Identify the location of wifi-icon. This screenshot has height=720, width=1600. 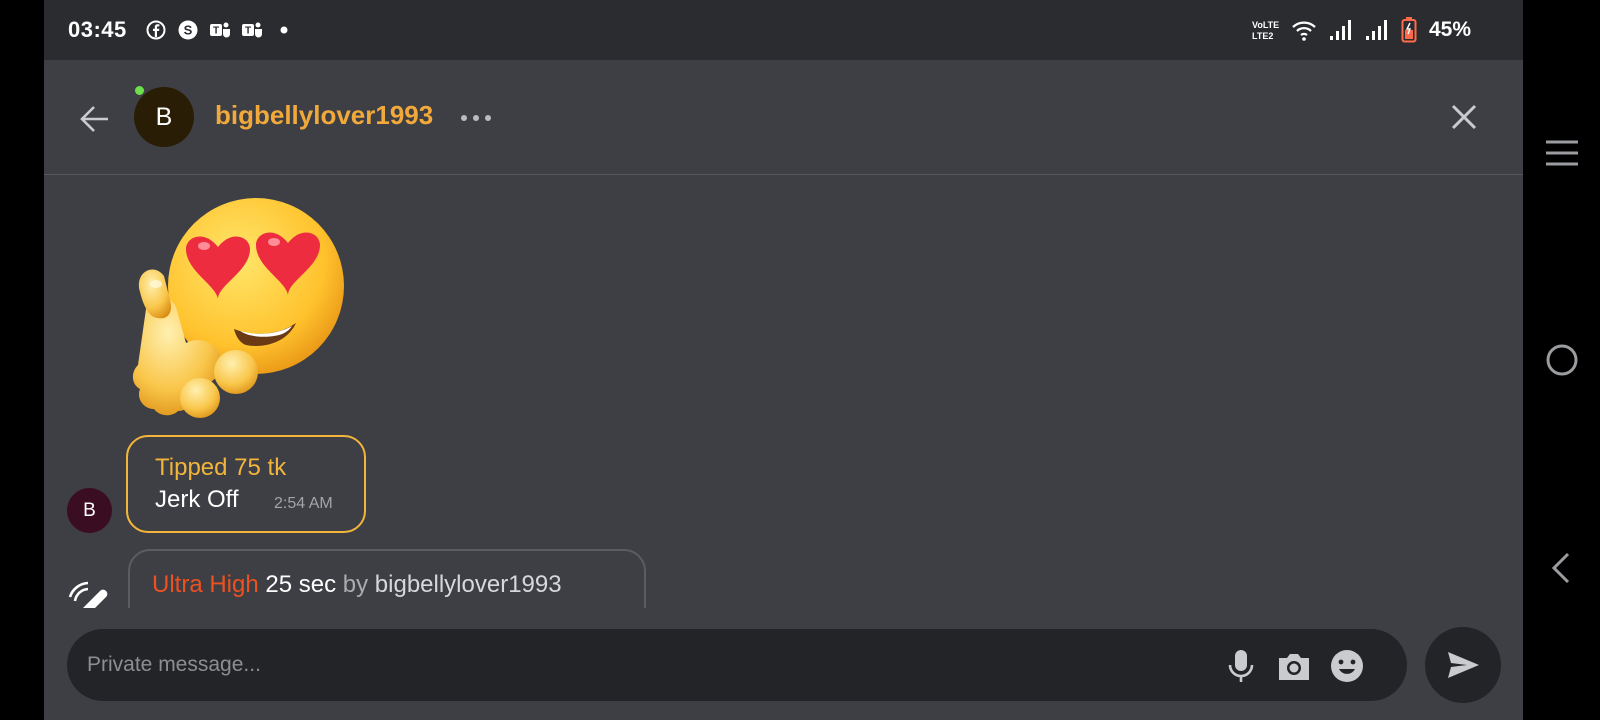
(1304, 31).